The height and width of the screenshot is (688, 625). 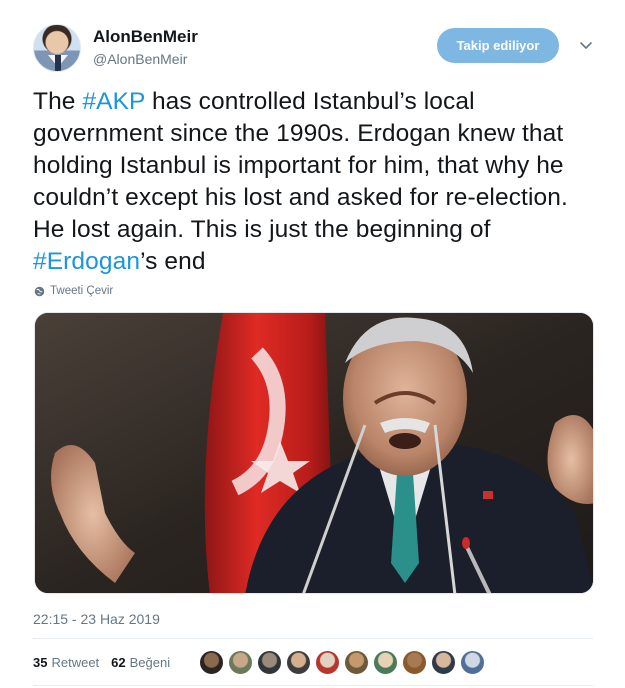 What do you see at coordinates (150, 662) in the screenshot?
I see `like-label: Beğeni` at bounding box center [150, 662].